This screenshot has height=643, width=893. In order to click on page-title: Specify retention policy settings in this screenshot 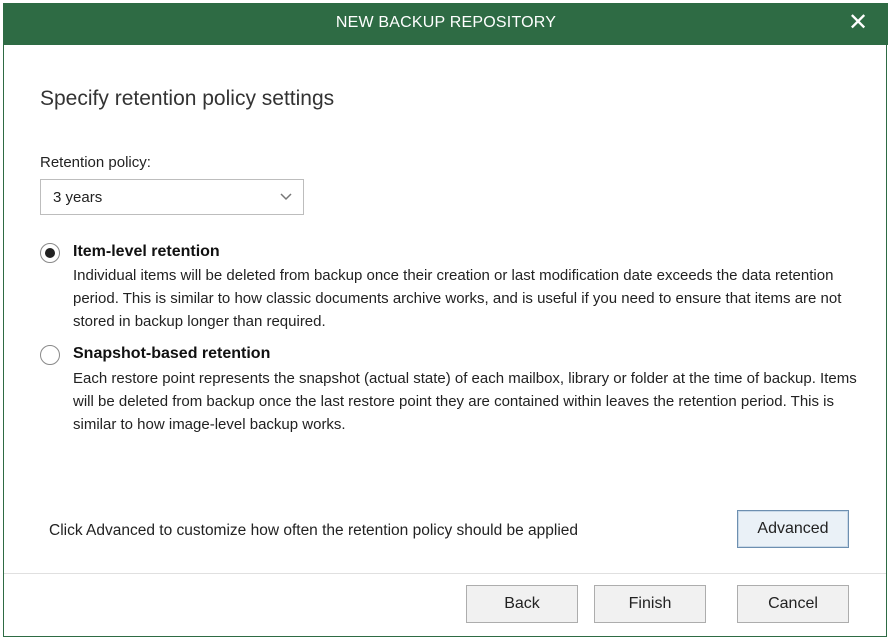, I will do `click(187, 98)`.